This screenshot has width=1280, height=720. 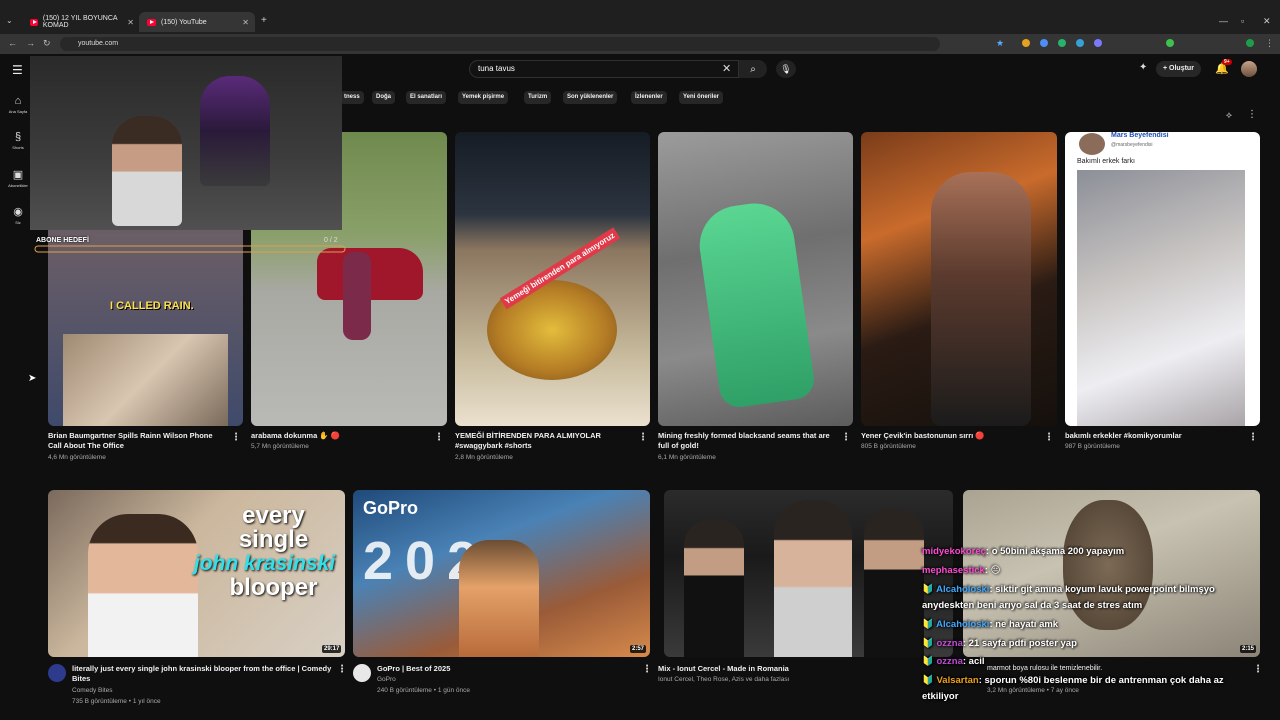 I want to click on figure-shape, so click(x=235, y=131).